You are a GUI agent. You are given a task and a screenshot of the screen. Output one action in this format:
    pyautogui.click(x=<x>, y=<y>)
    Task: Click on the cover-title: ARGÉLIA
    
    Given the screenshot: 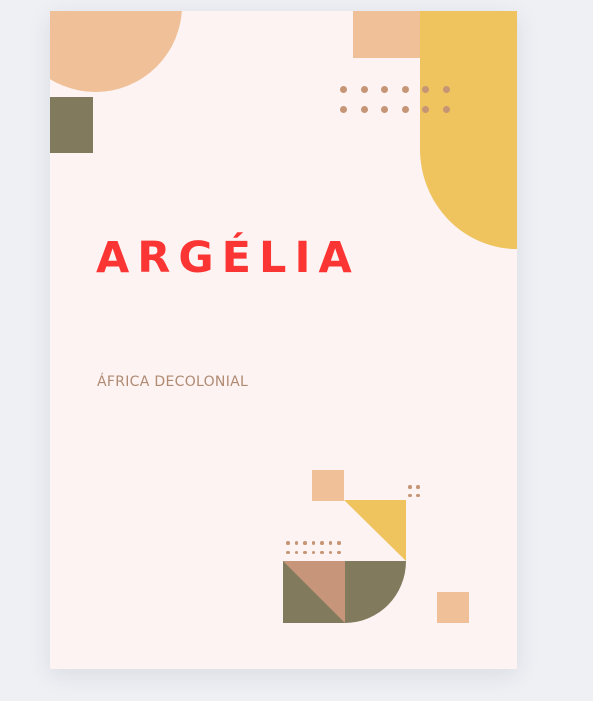 What is the action you would take?
    pyautogui.click(x=228, y=258)
    